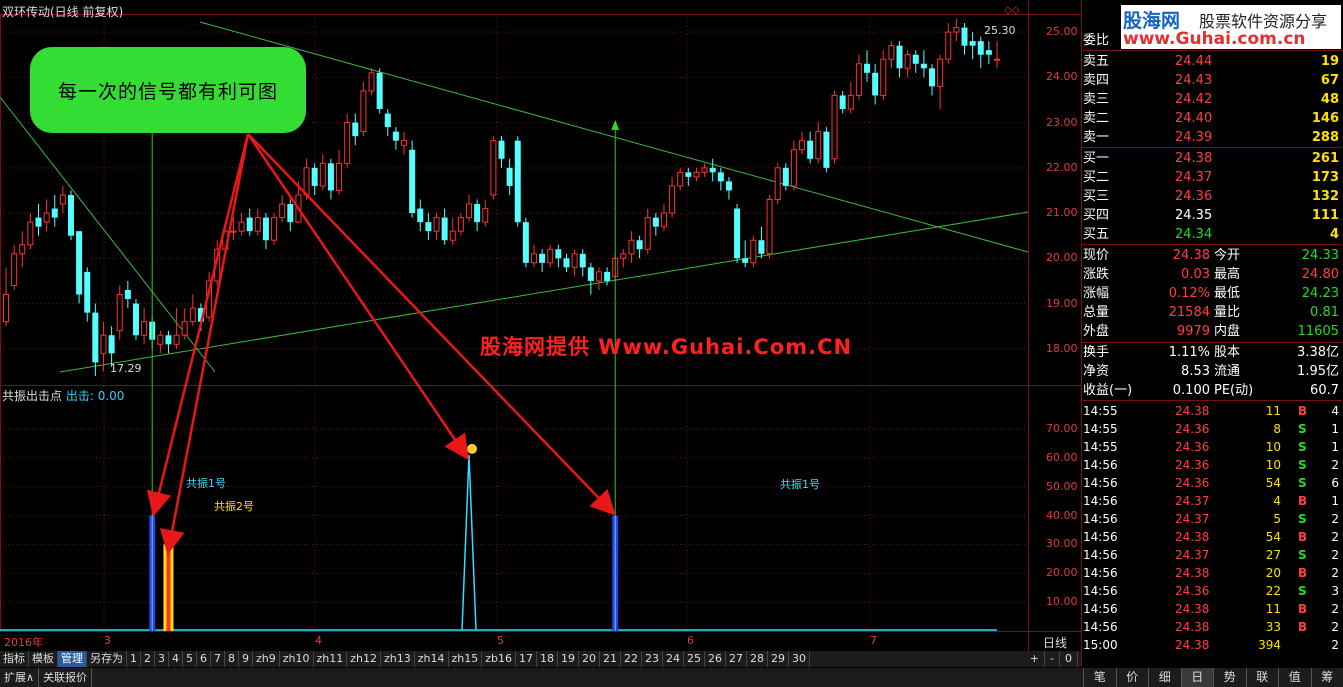  Describe the element at coordinates (590, 659) in the screenshot. I see `indicator-tab-20: 20` at that location.